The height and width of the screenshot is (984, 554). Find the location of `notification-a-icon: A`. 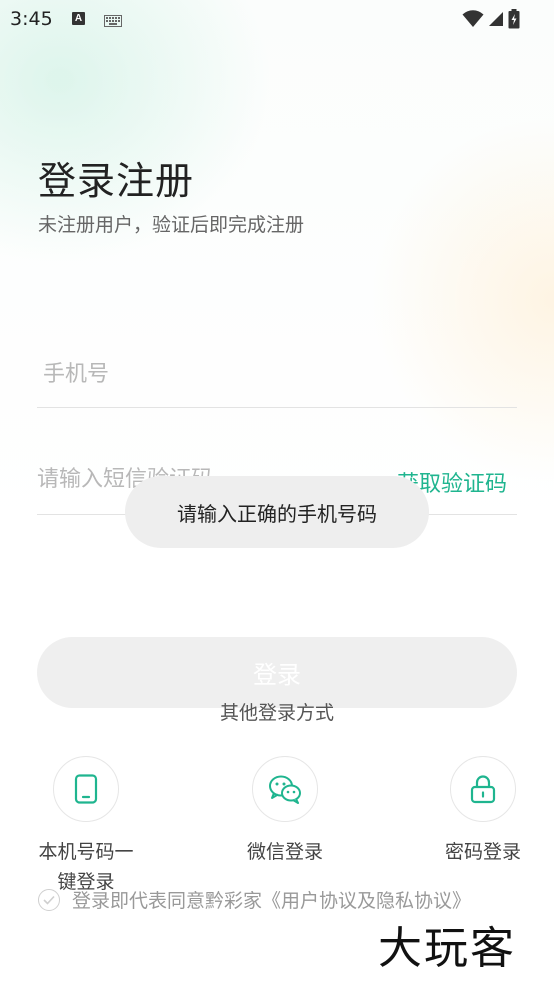

notification-a-icon: A is located at coordinates (78, 18).